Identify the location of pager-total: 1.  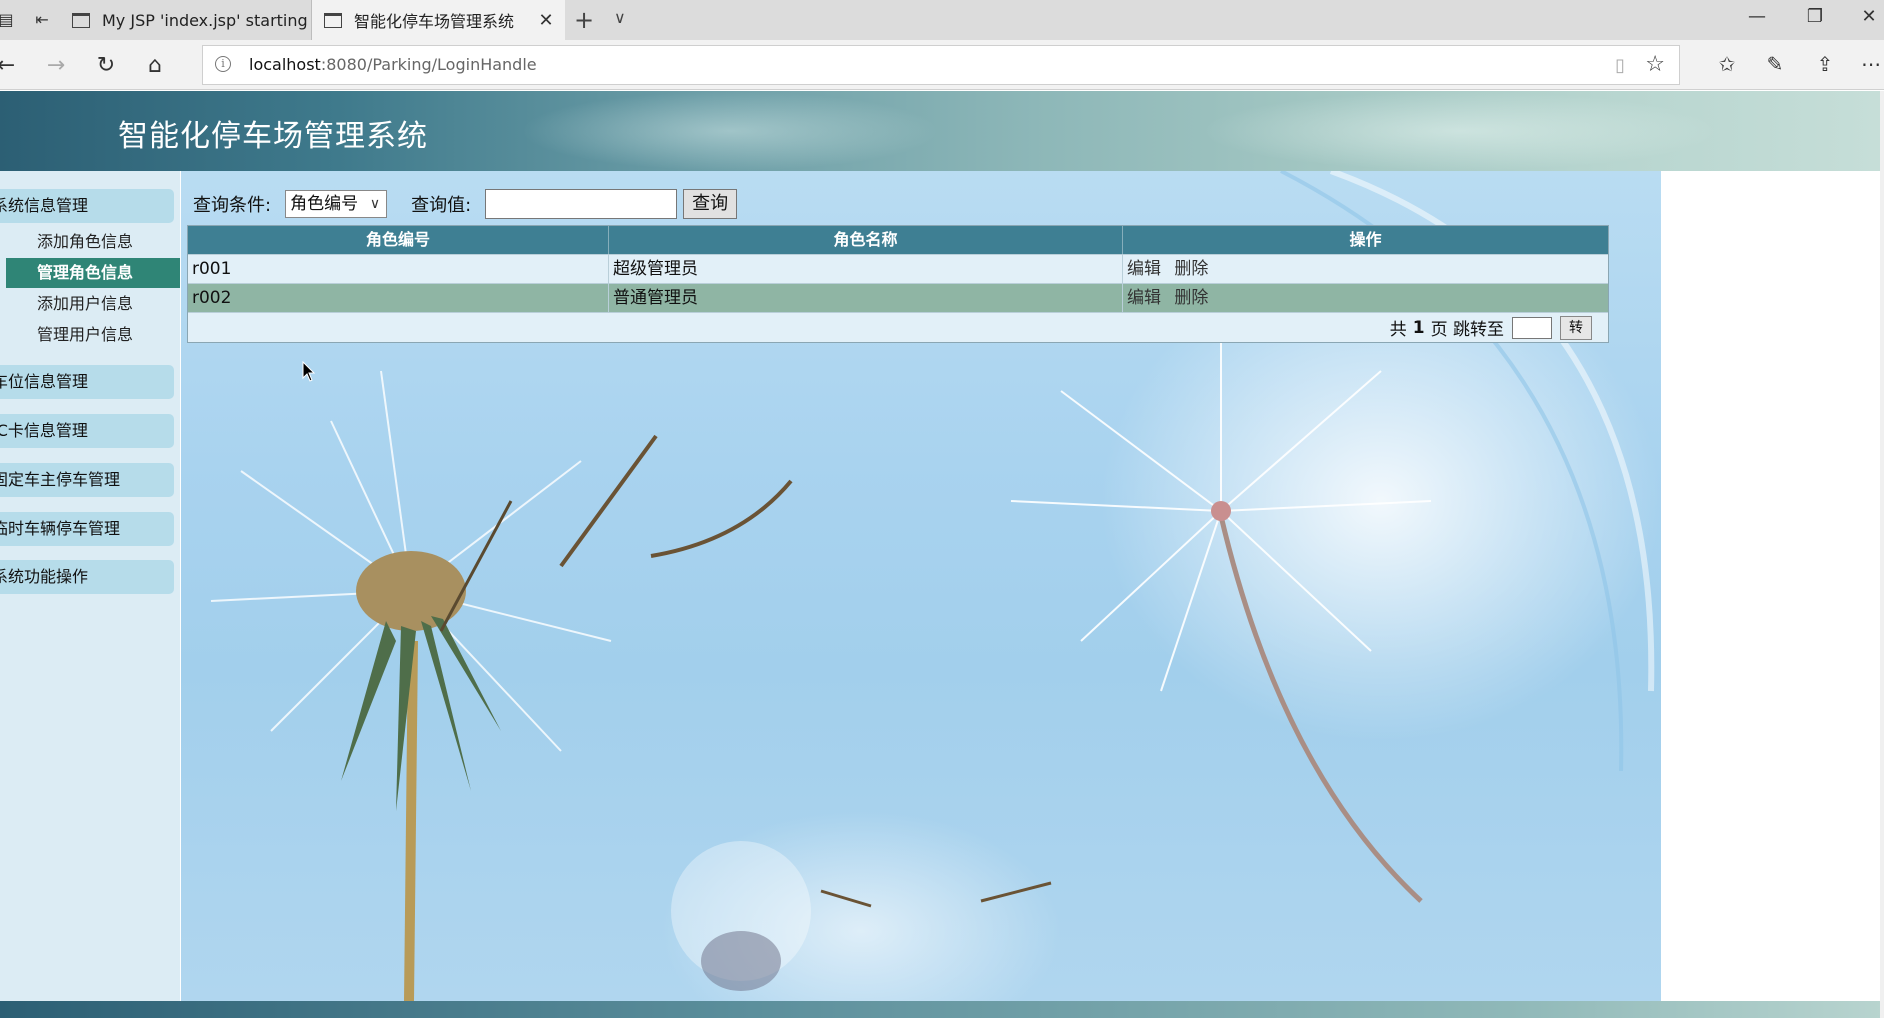
(1418, 327).